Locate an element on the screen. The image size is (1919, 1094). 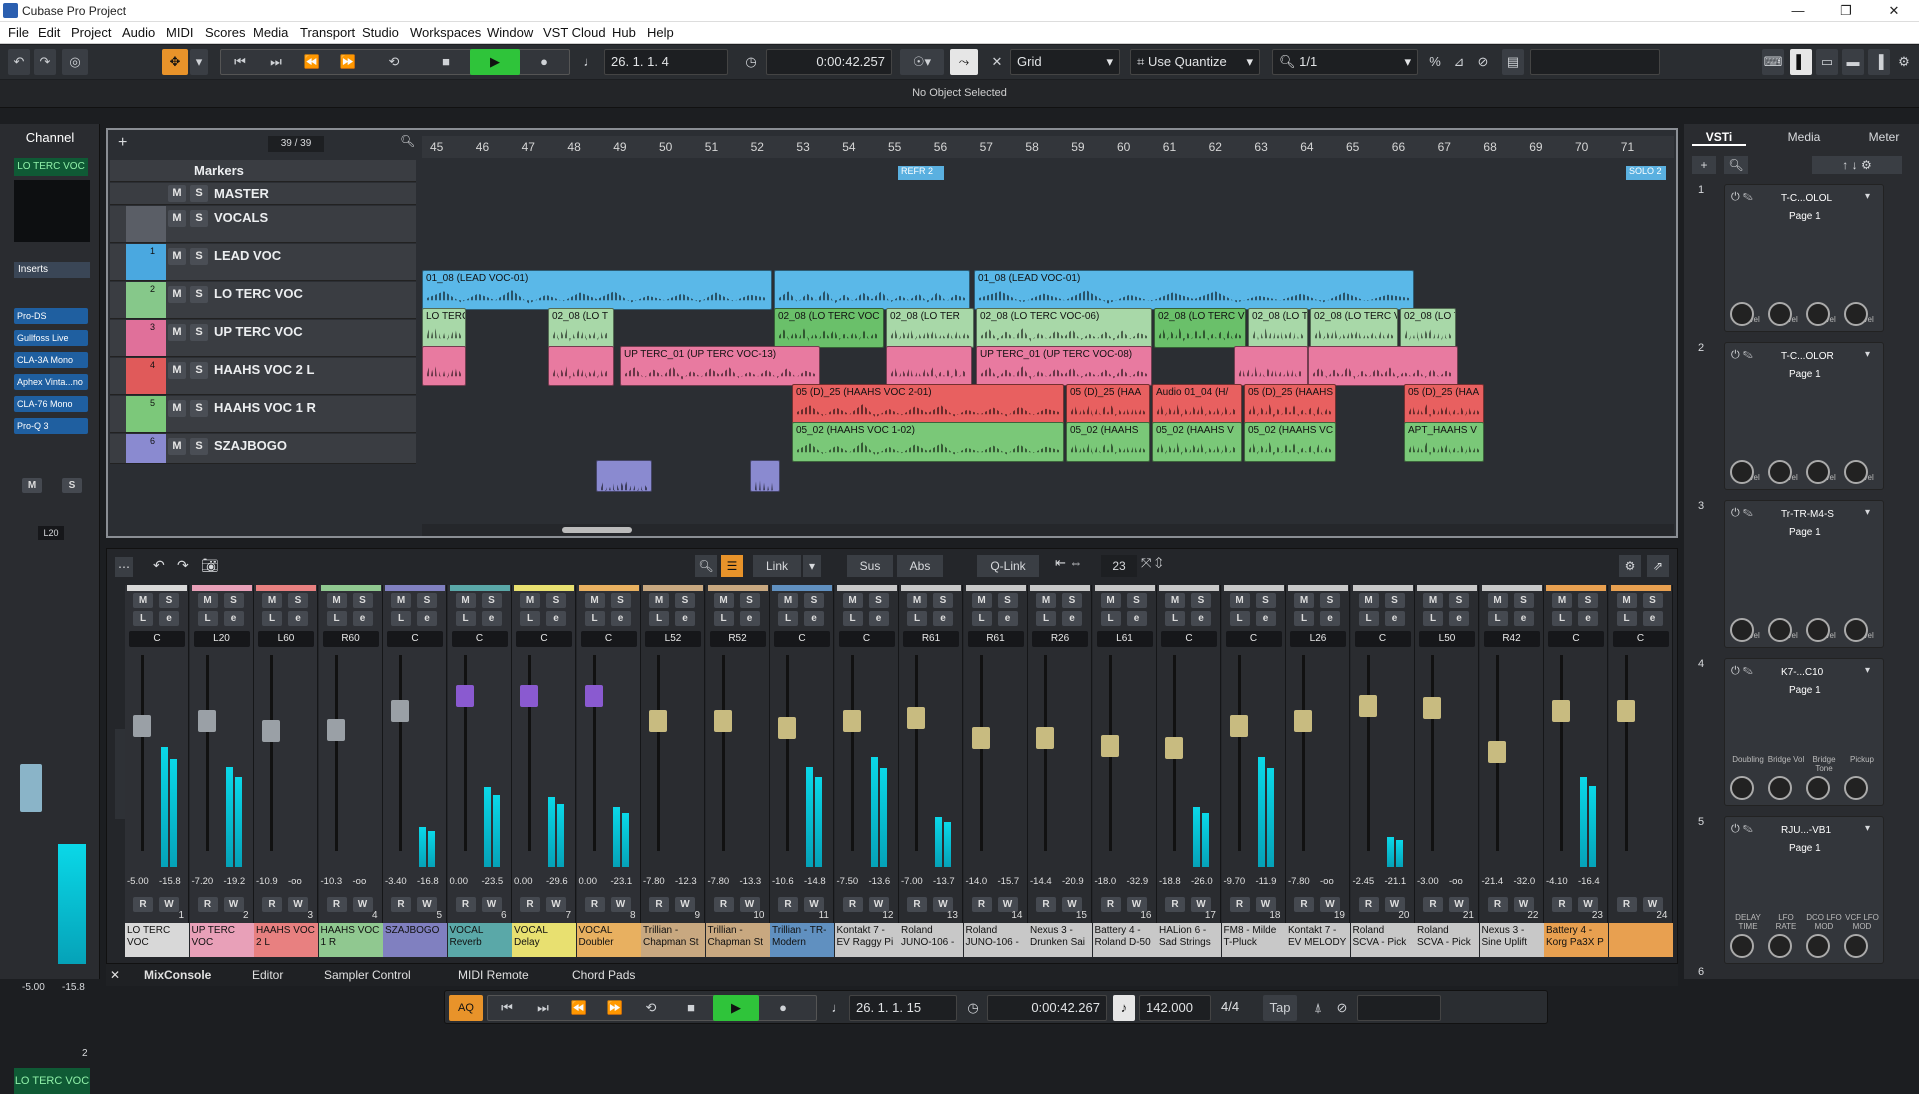
secondary-time-display: 0:00:42.257 is located at coordinates (829, 62).